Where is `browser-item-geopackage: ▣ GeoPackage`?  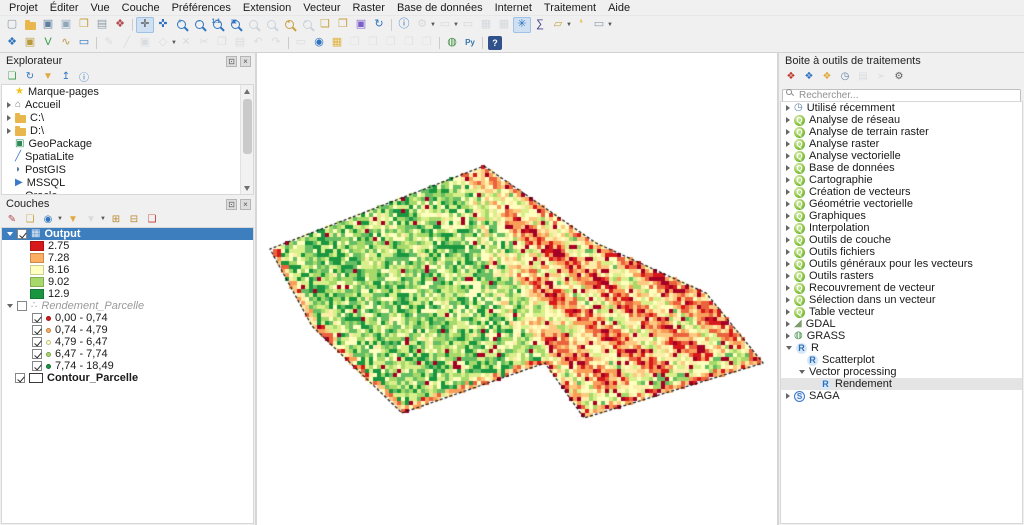 browser-item-geopackage: ▣ GeoPackage is located at coordinates (127, 143).